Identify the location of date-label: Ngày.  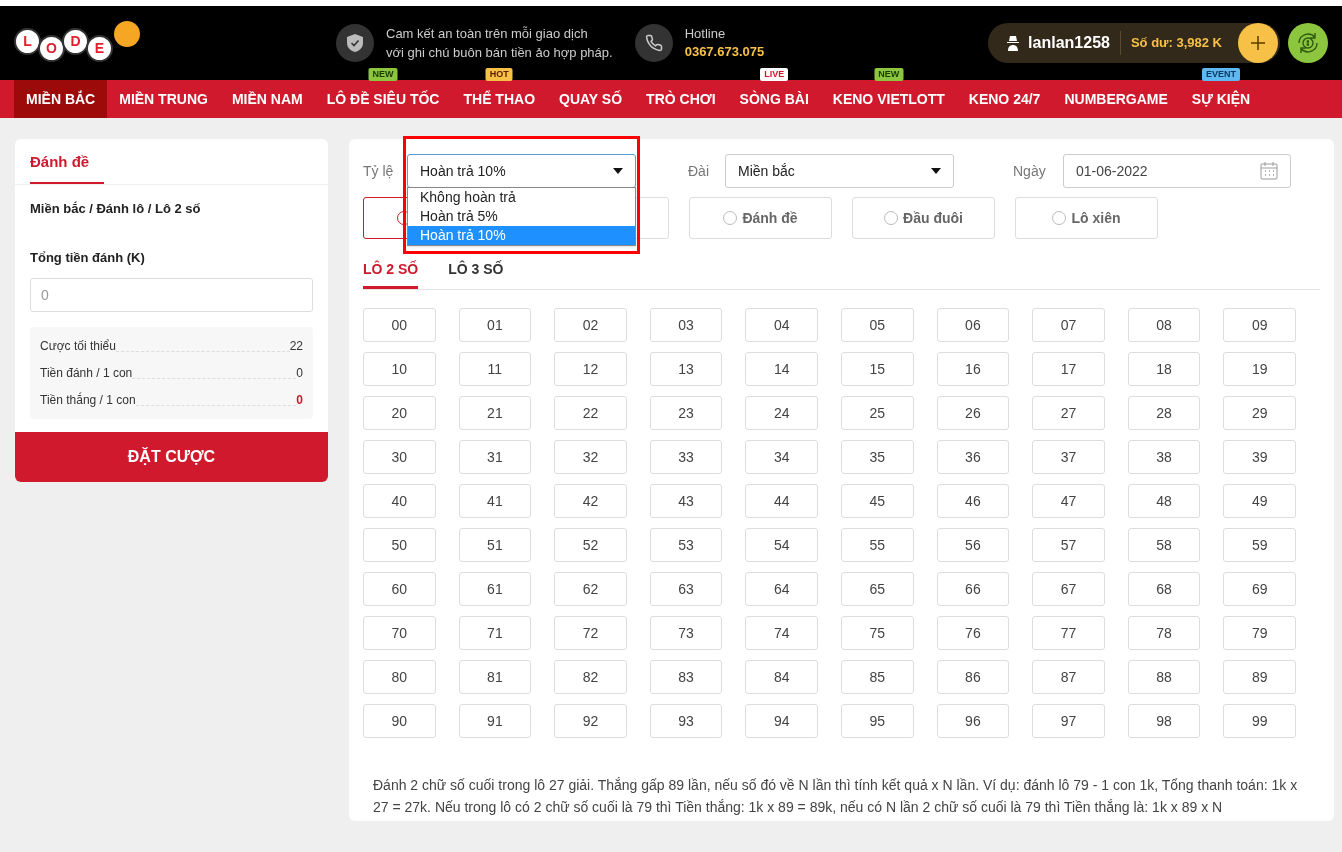
(1030, 171).